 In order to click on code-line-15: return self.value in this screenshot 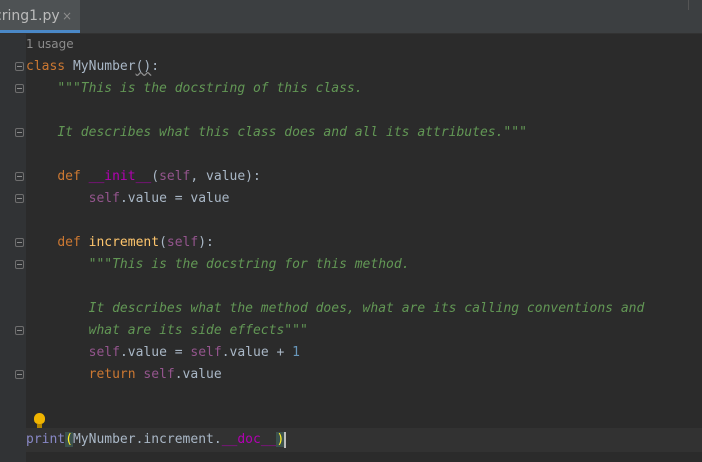, I will do `click(124, 375)`.